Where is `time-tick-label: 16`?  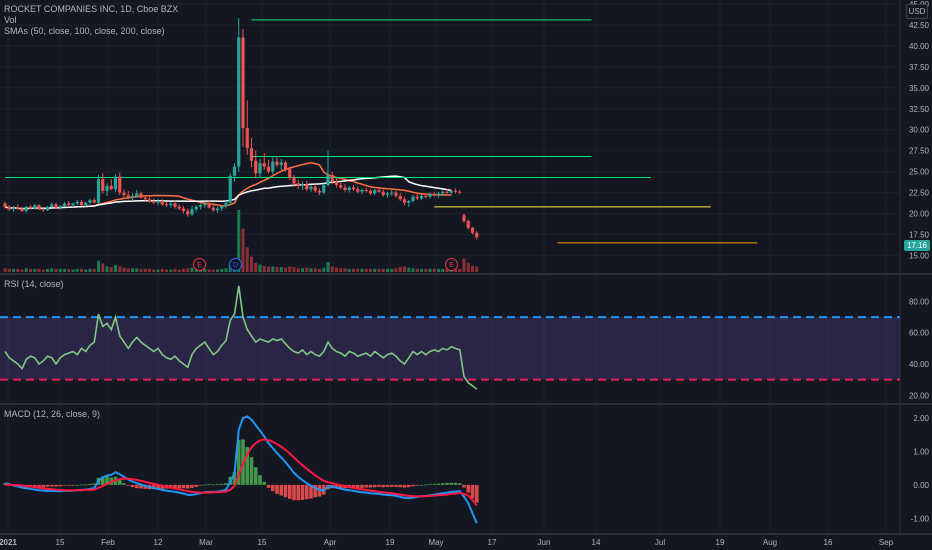 time-tick-label: 16 is located at coordinates (828, 542).